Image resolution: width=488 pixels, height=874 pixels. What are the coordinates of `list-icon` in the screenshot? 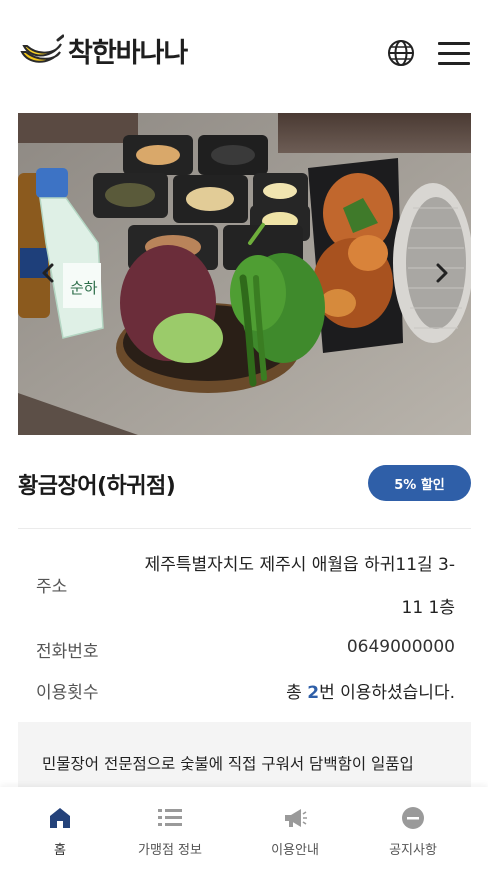 It's located at (170, 817).